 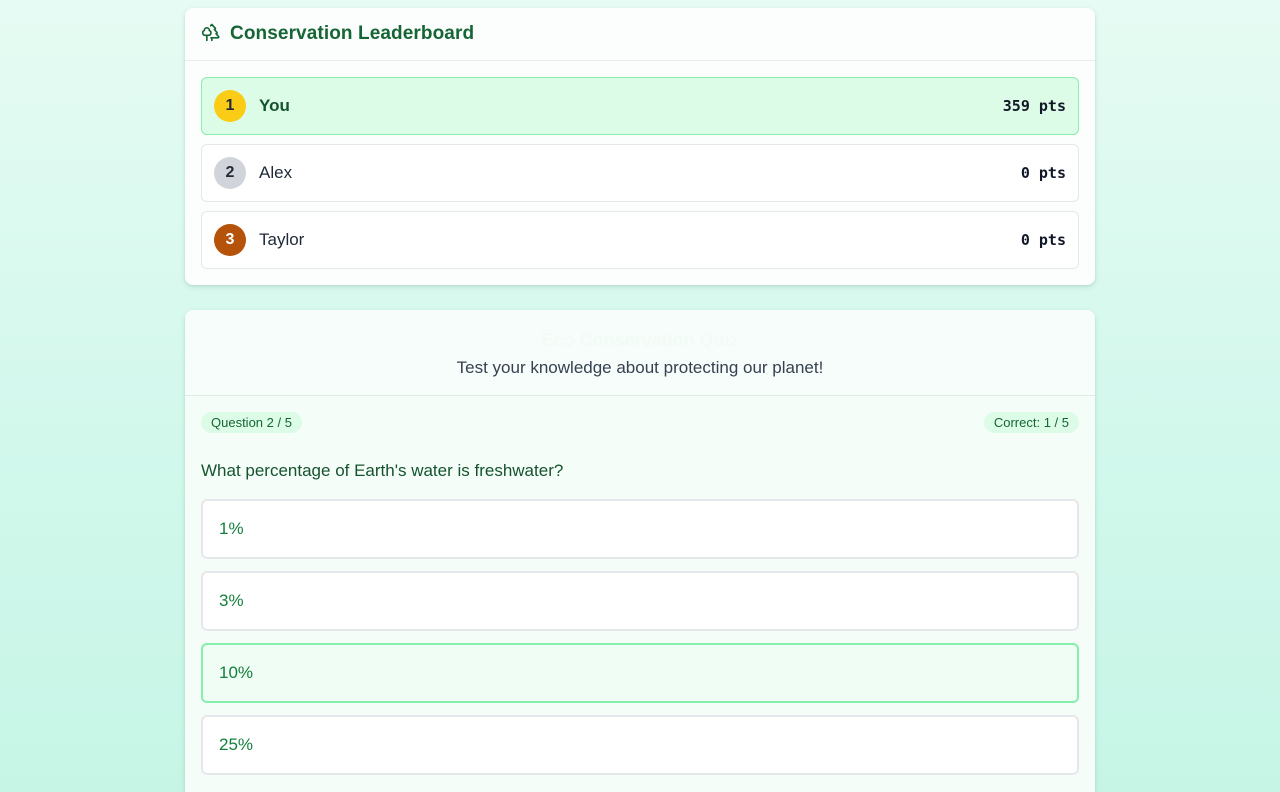 What do you see at coordinates (282, 239) in the screenshot?
I see `player-name: Taylor` at bounding box center [282, 239].